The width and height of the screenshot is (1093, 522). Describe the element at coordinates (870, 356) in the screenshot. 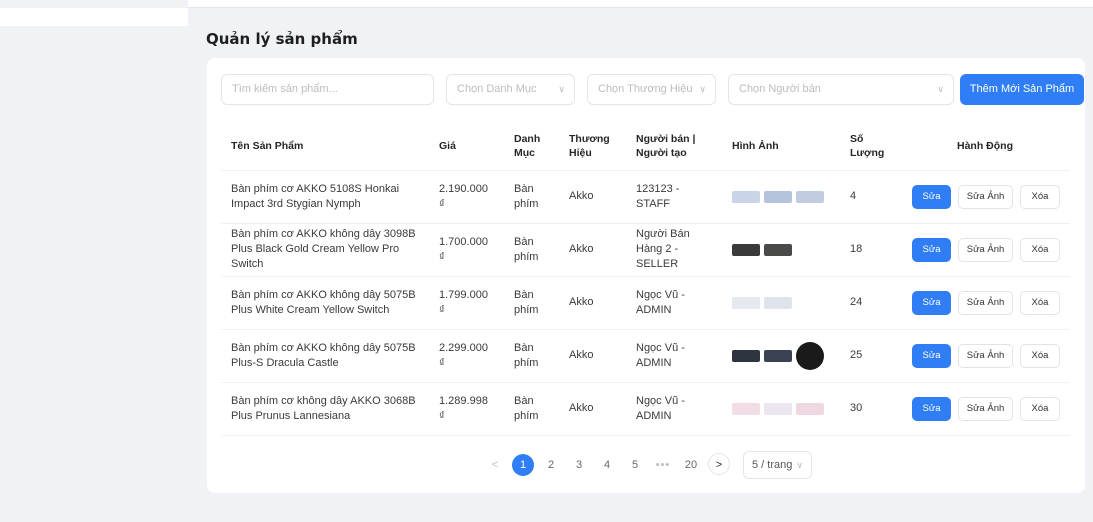

I see `product-quantity: 25` at that location.